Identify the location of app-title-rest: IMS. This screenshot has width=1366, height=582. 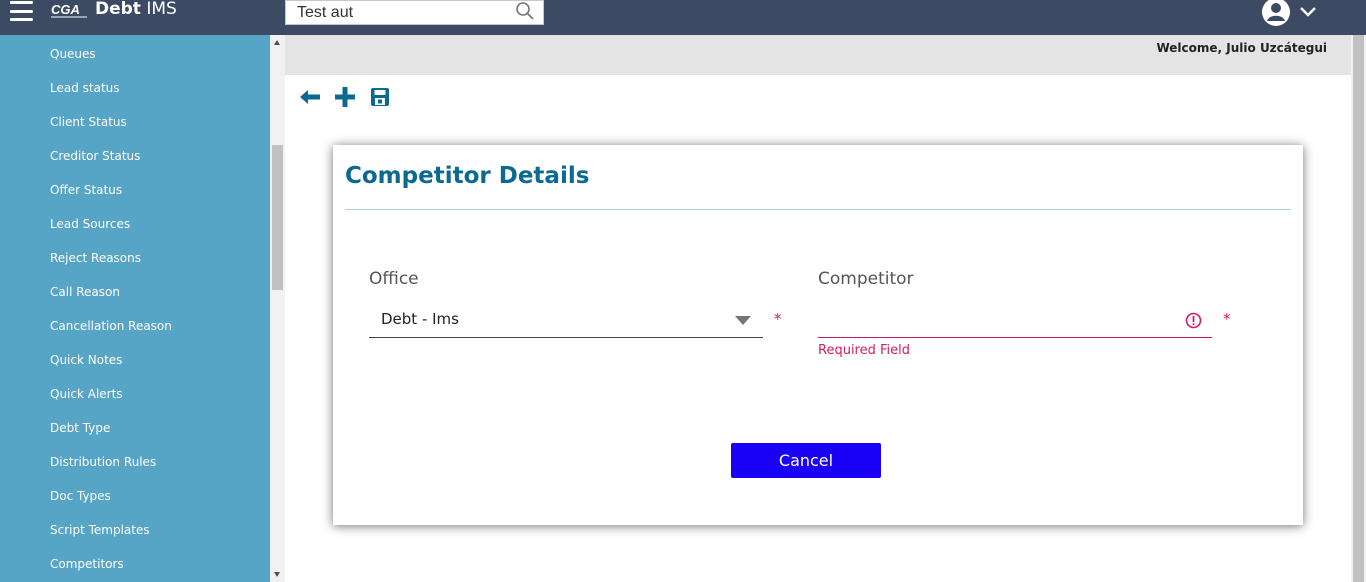
(158, 9).